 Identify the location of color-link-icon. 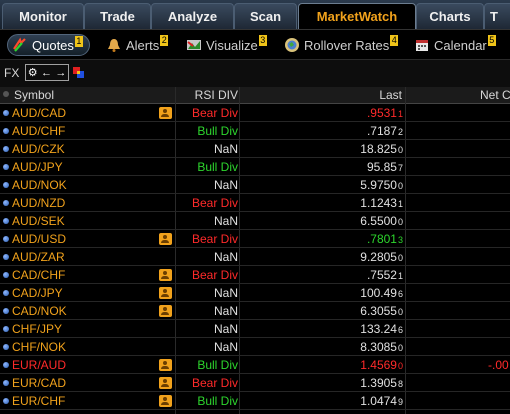
(78, 72).